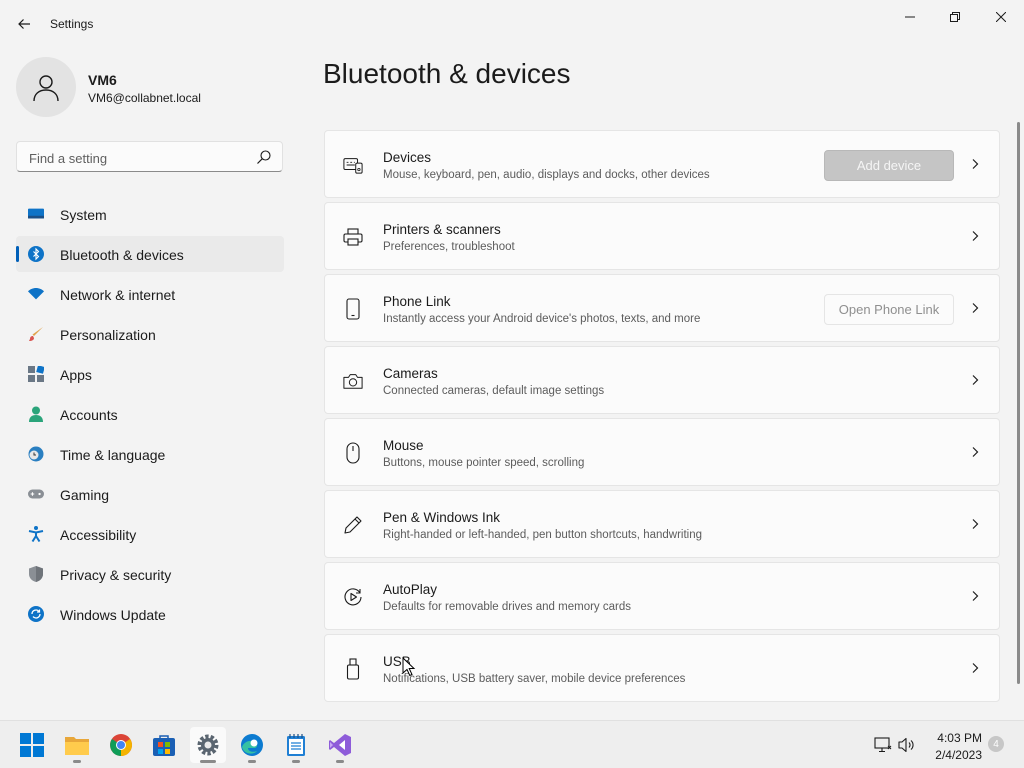  I want to click on edge-icon, so click(252, 745).